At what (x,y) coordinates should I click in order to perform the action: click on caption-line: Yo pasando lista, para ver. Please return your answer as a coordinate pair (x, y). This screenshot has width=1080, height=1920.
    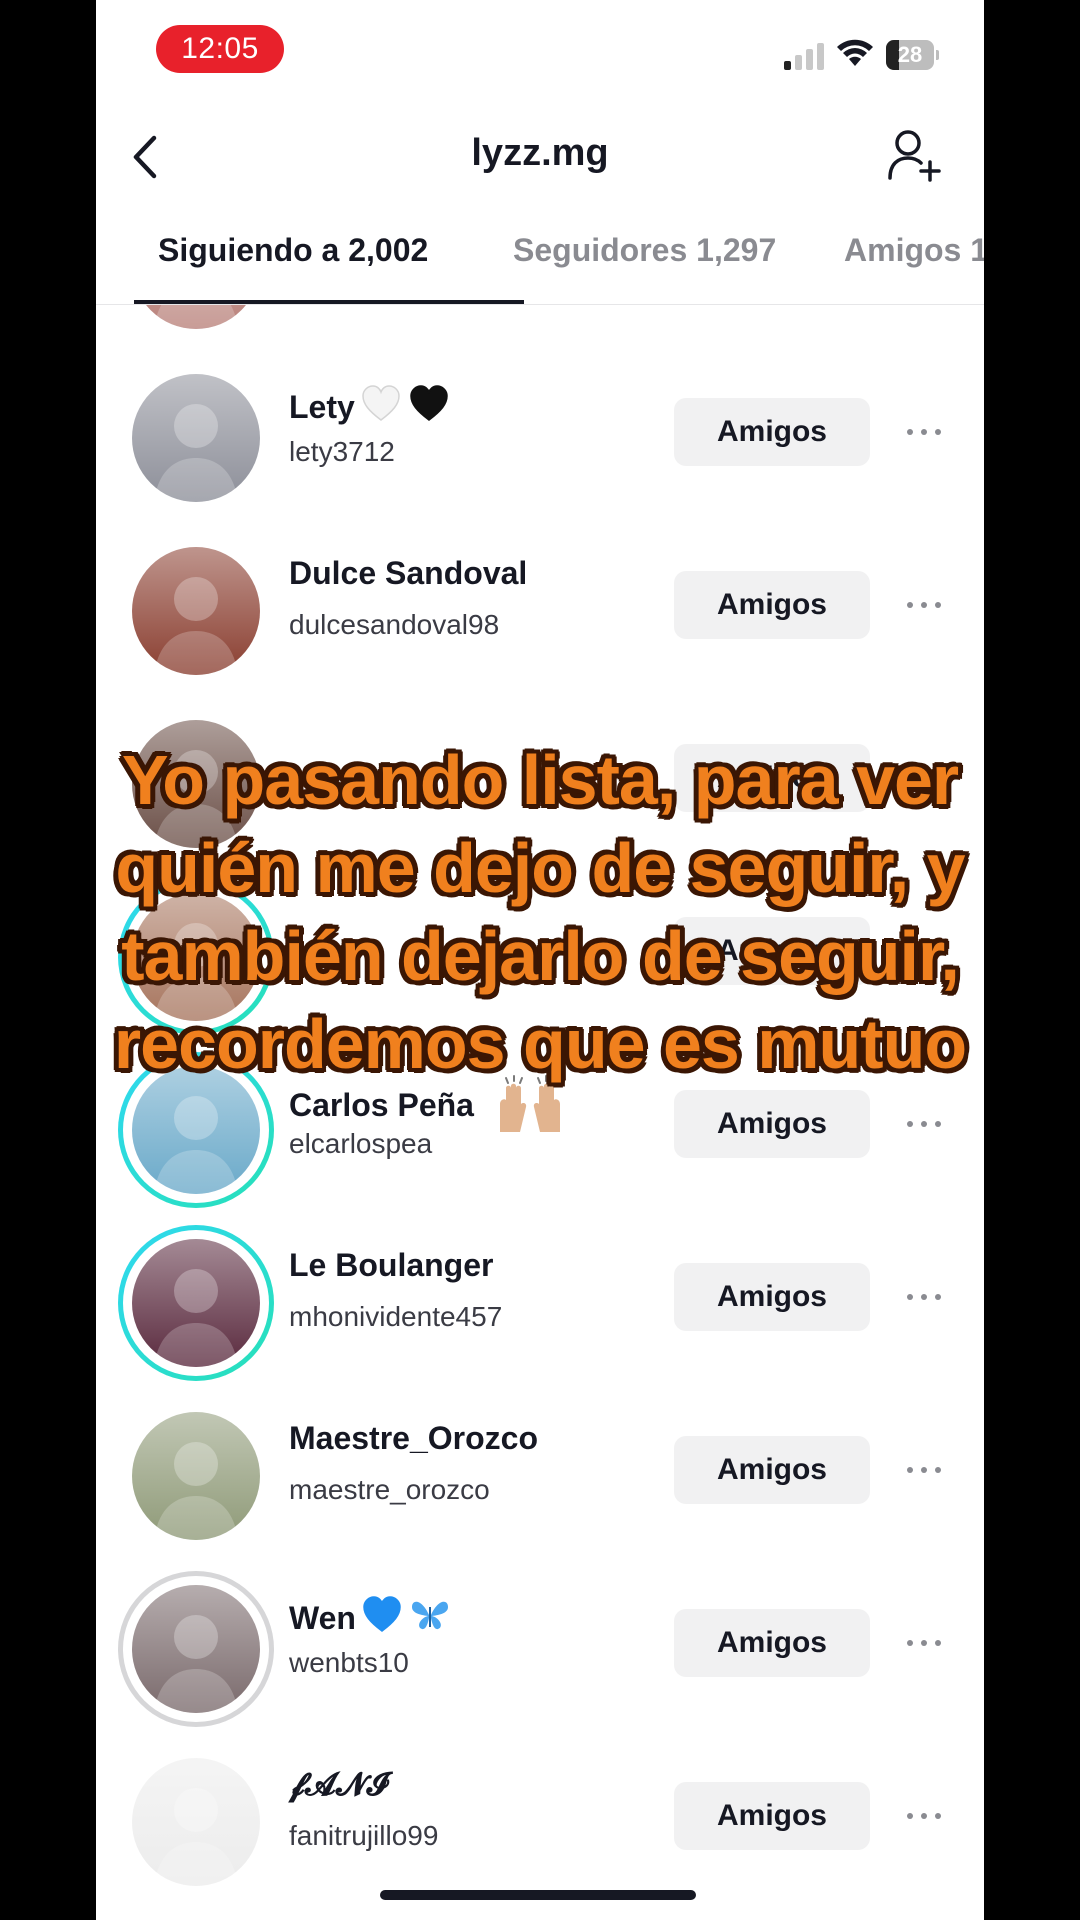
    Looking at the image, I should click on (540, 780).